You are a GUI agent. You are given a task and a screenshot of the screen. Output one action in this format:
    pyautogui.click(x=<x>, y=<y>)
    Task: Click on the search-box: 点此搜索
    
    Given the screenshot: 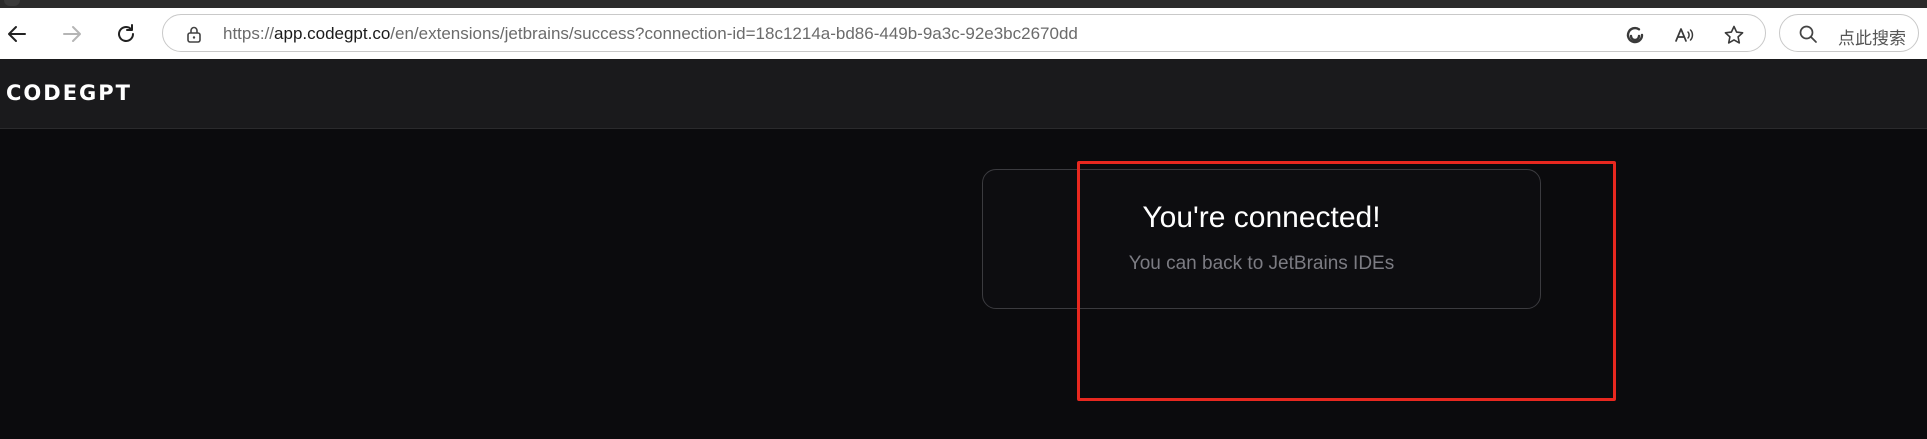 What is the action you would take?
    pyautogui.click(x=1849, y=33)
    